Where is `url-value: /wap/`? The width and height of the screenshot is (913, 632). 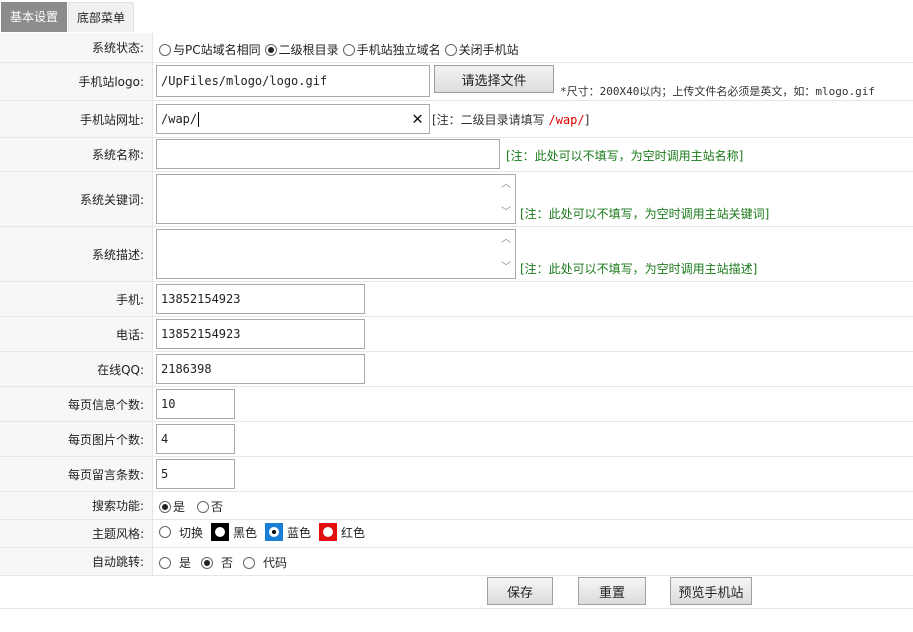 url-value: /wap/ is located at coordinates (179, 119).